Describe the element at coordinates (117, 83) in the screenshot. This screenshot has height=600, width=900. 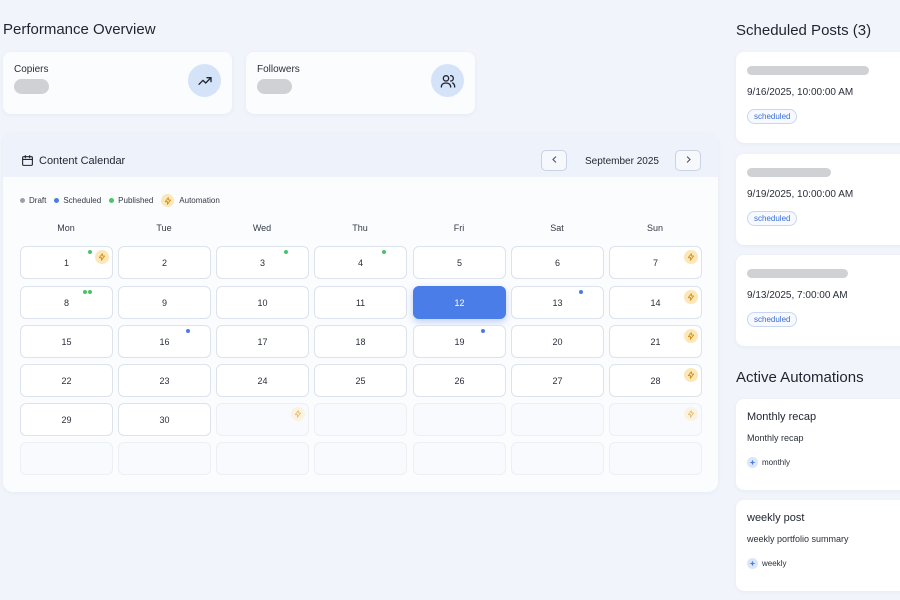
I see `copiers-card: Copiers` at that location.